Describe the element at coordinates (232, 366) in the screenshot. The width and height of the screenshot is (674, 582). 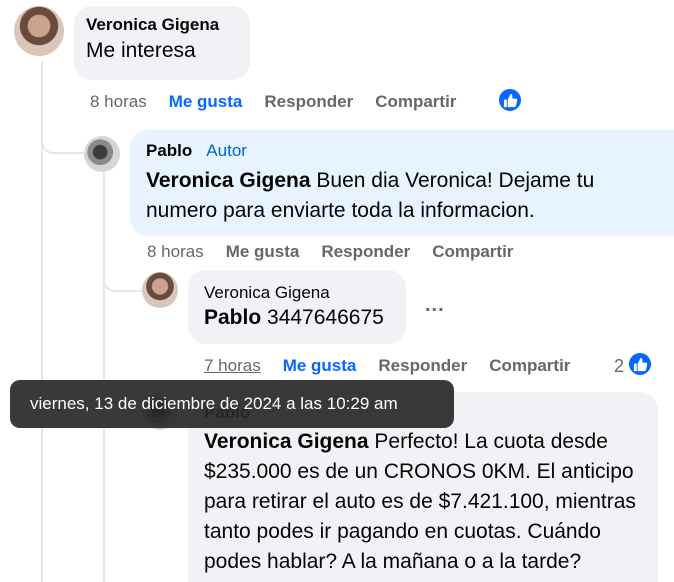
I see `comment-timestamp: 7 horas` at that location.